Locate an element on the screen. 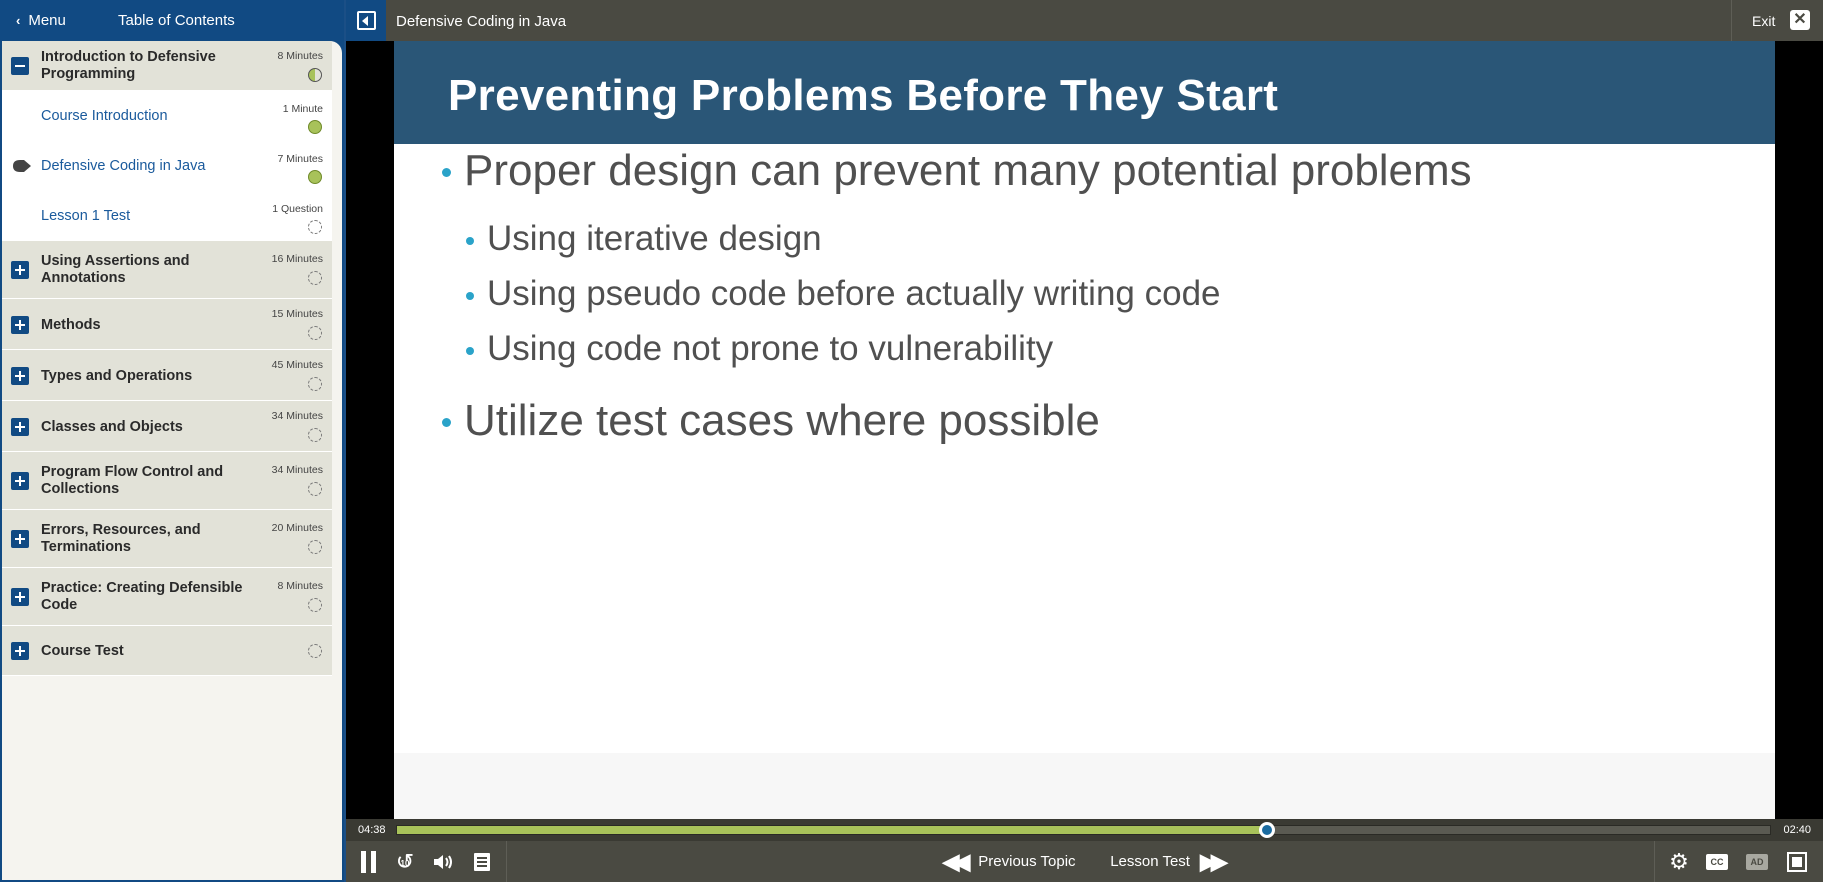  current-lesson-marker-icon is located at coordinates (22, 166).